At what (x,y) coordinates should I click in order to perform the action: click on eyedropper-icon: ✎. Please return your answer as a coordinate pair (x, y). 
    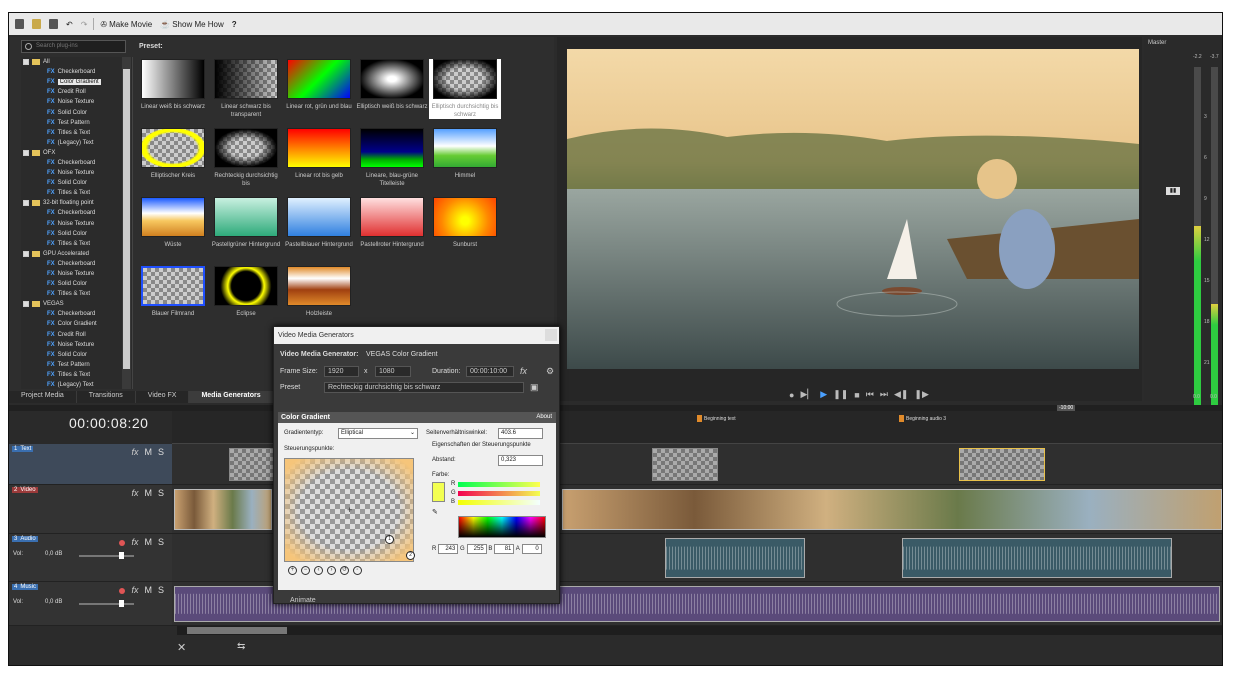
    Looking at the image, I should click on (435, 512).